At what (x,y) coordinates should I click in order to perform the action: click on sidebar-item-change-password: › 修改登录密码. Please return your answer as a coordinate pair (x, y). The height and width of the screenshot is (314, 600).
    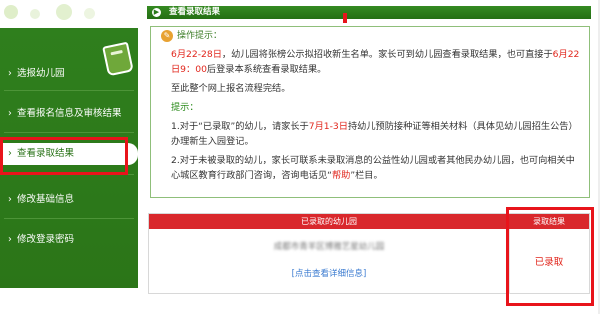
    Looking at the image, I should click on (69, 240).